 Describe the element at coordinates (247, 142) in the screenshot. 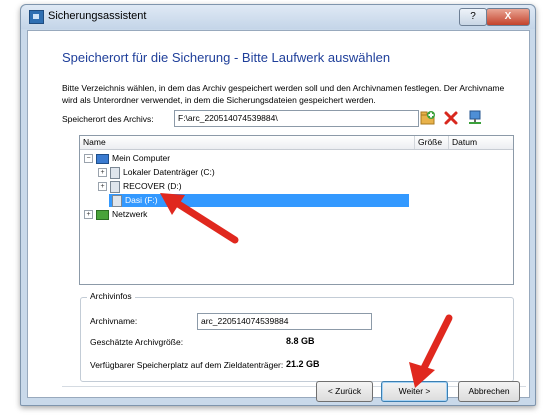

I see `column-name: Name` at that location.